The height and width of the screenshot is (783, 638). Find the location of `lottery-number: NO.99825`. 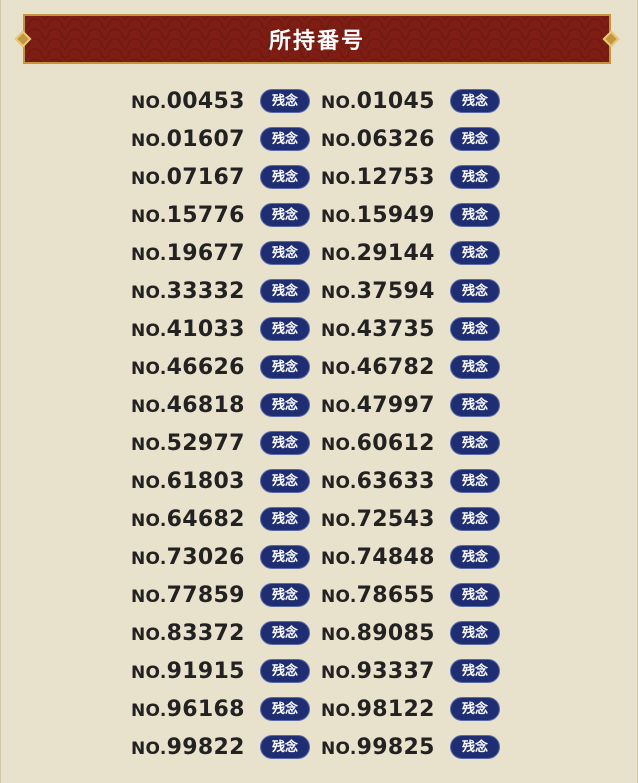

lottery-number: NO.99825 is located at coordinates (383, 747).